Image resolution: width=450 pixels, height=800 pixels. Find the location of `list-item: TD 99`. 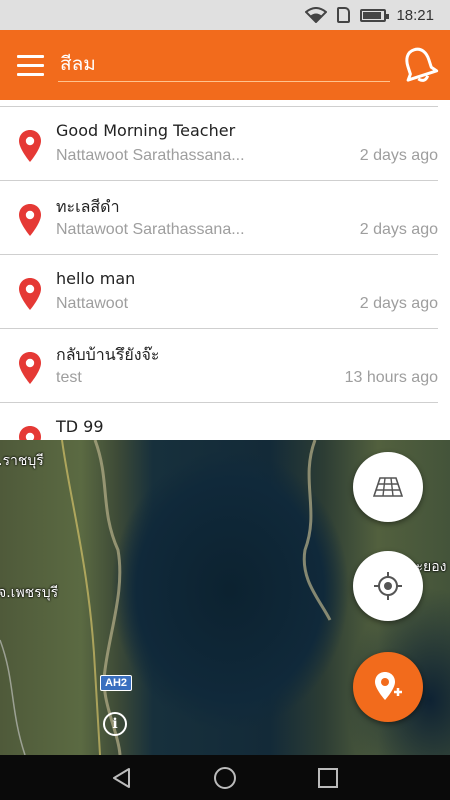

list-item: TD 99 is located at coordinates (219, 421).